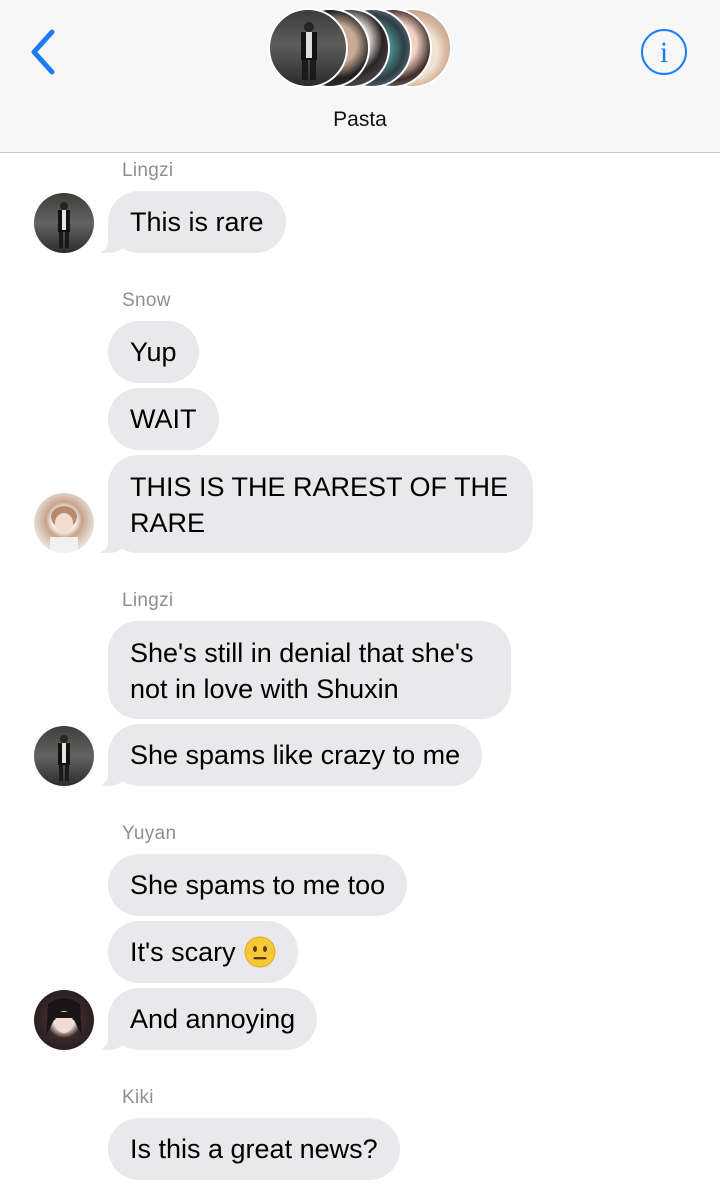  What do you see at coordinates (319, 505) in the screenshot?
I see `message-text: THIS IS THE RAREST OF THE RARE` at bounding box center [319, 505].